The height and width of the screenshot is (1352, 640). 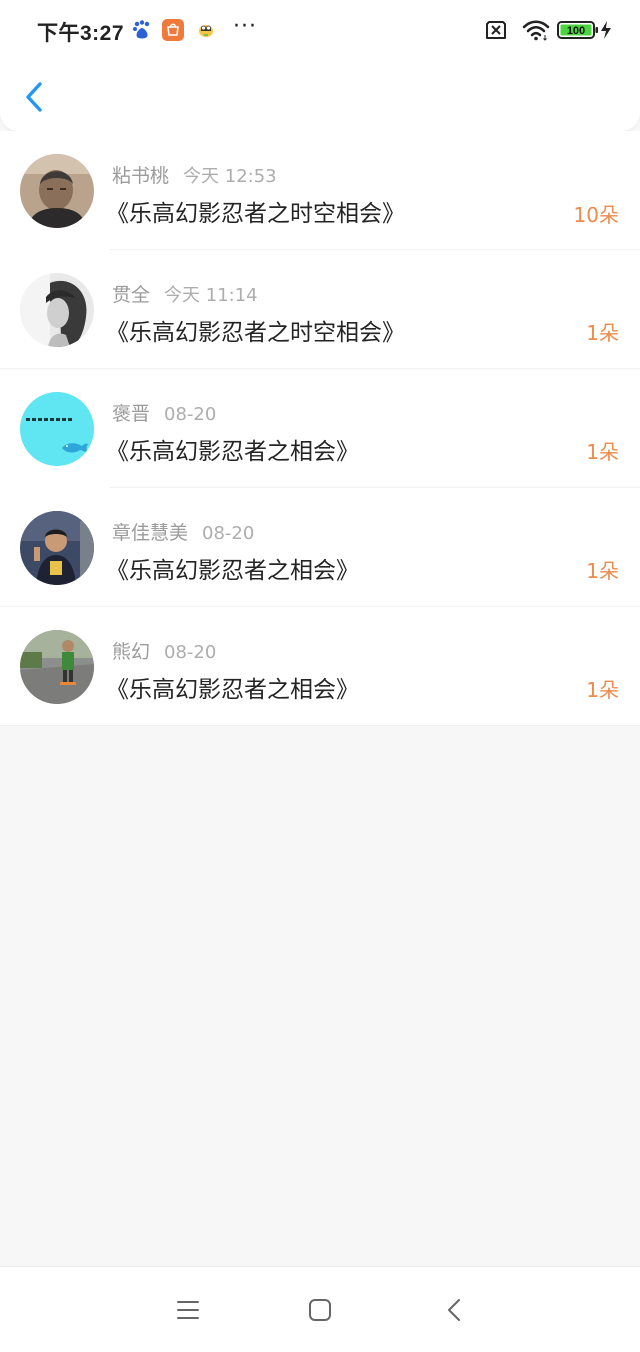 I want to click on battery-level: 100, so click(x=576, y=31).